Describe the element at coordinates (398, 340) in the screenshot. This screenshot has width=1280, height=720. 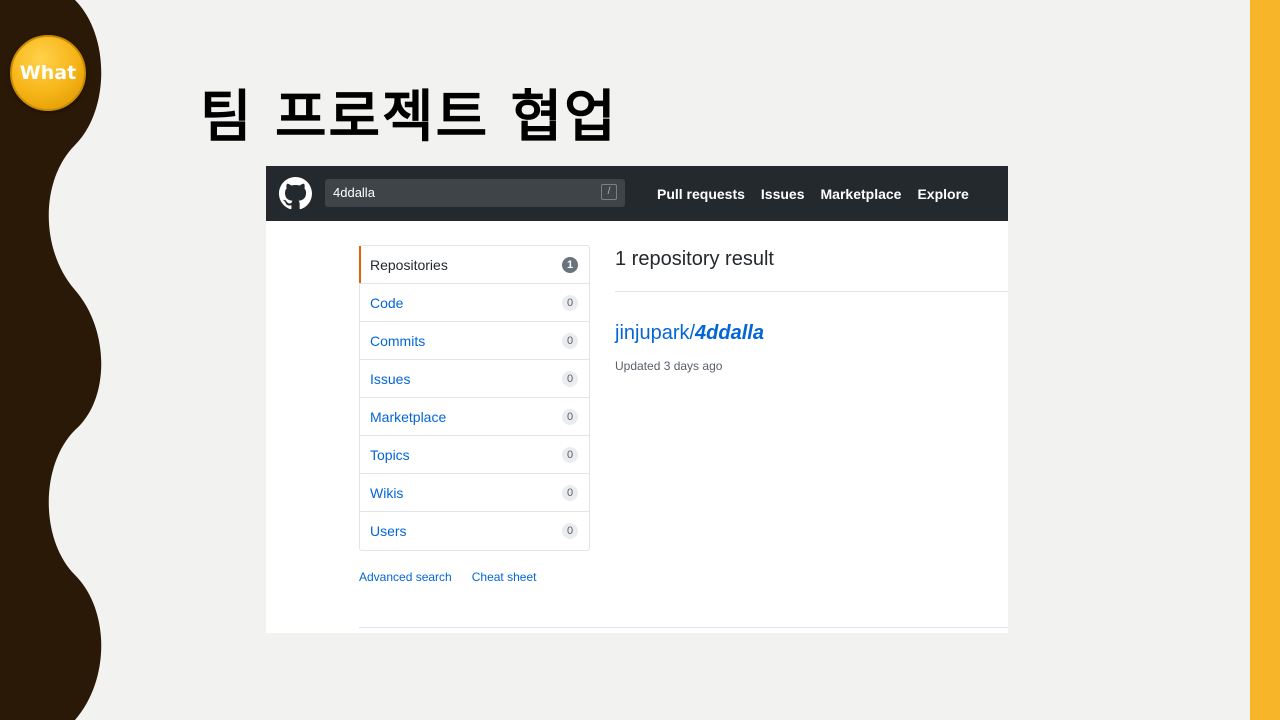
I see `menu-item-label: Commits` at that location.